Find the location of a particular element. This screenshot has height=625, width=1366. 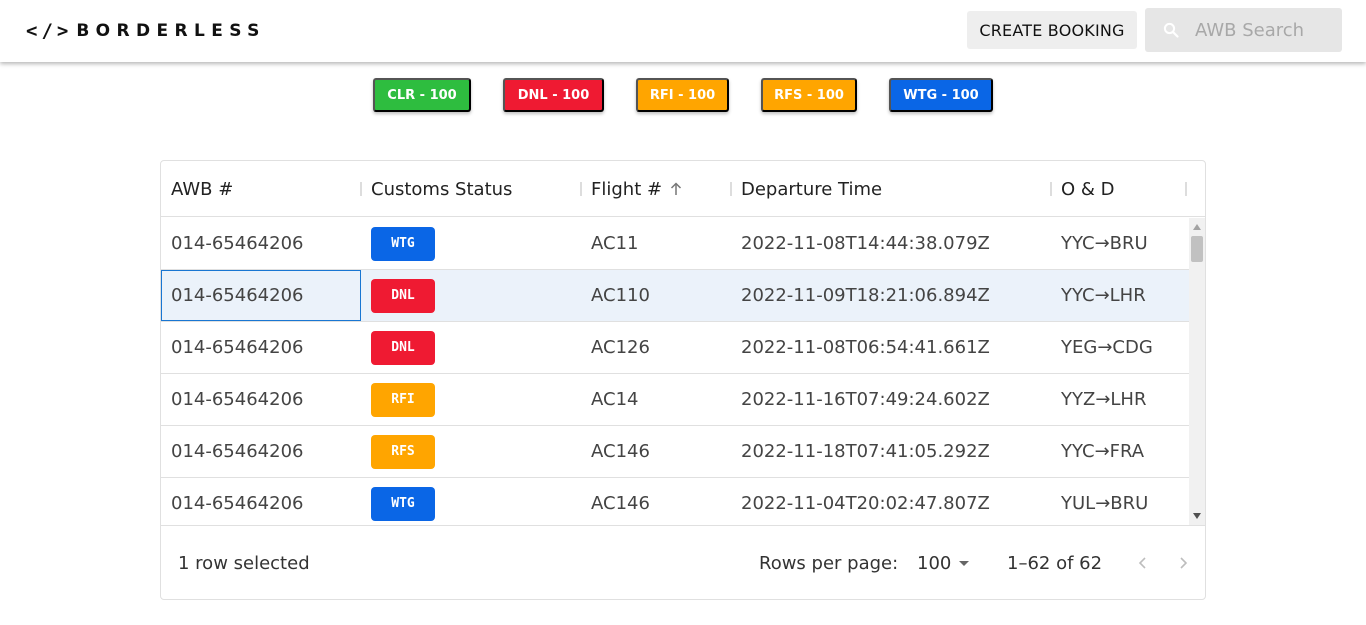

column-header-label: Customs Status is located at coordinates (442, 189).